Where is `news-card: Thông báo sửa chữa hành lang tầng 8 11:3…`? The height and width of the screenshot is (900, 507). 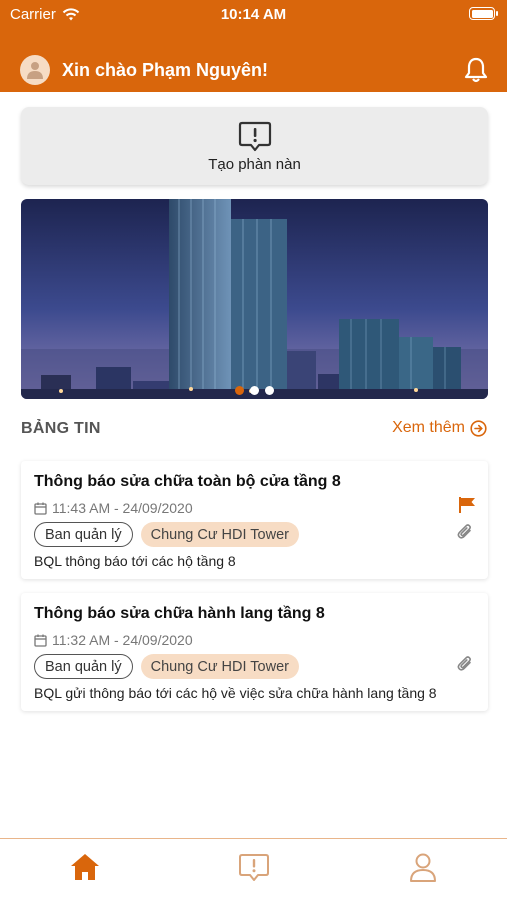 news-card: Thông báo sửa chữa hành lang tầng 8 11:3… is located at coordinates (254, 652).